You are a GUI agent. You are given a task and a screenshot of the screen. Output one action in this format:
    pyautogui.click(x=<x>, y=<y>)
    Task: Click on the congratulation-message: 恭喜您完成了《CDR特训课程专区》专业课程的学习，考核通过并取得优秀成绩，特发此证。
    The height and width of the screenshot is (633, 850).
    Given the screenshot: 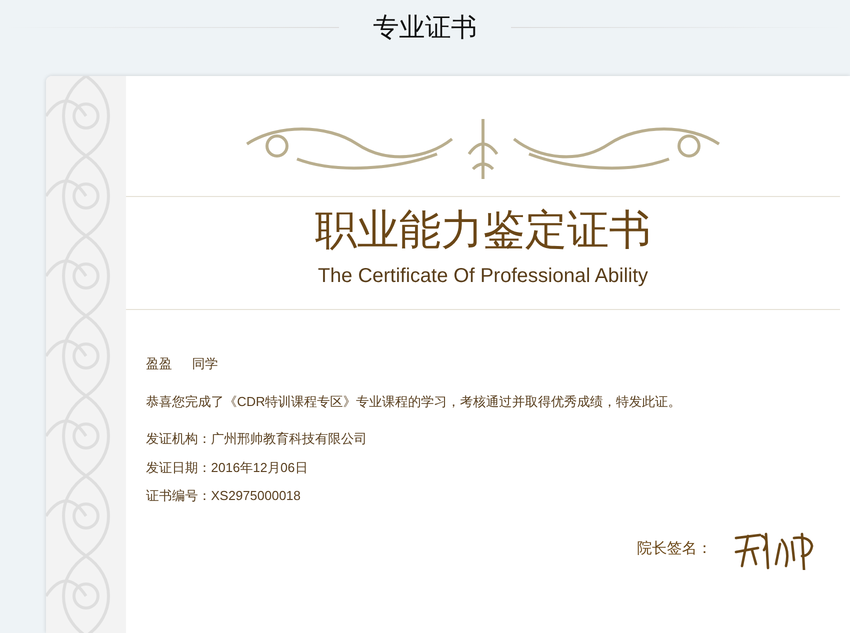 What is the action you would take?
    pyautogui.click(x=414, y=401)
    